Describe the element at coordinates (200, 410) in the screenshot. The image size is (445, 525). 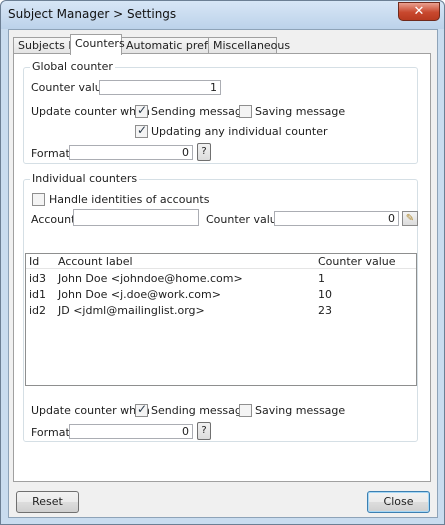
I see `individual-sending-label: Sending message` at that location.